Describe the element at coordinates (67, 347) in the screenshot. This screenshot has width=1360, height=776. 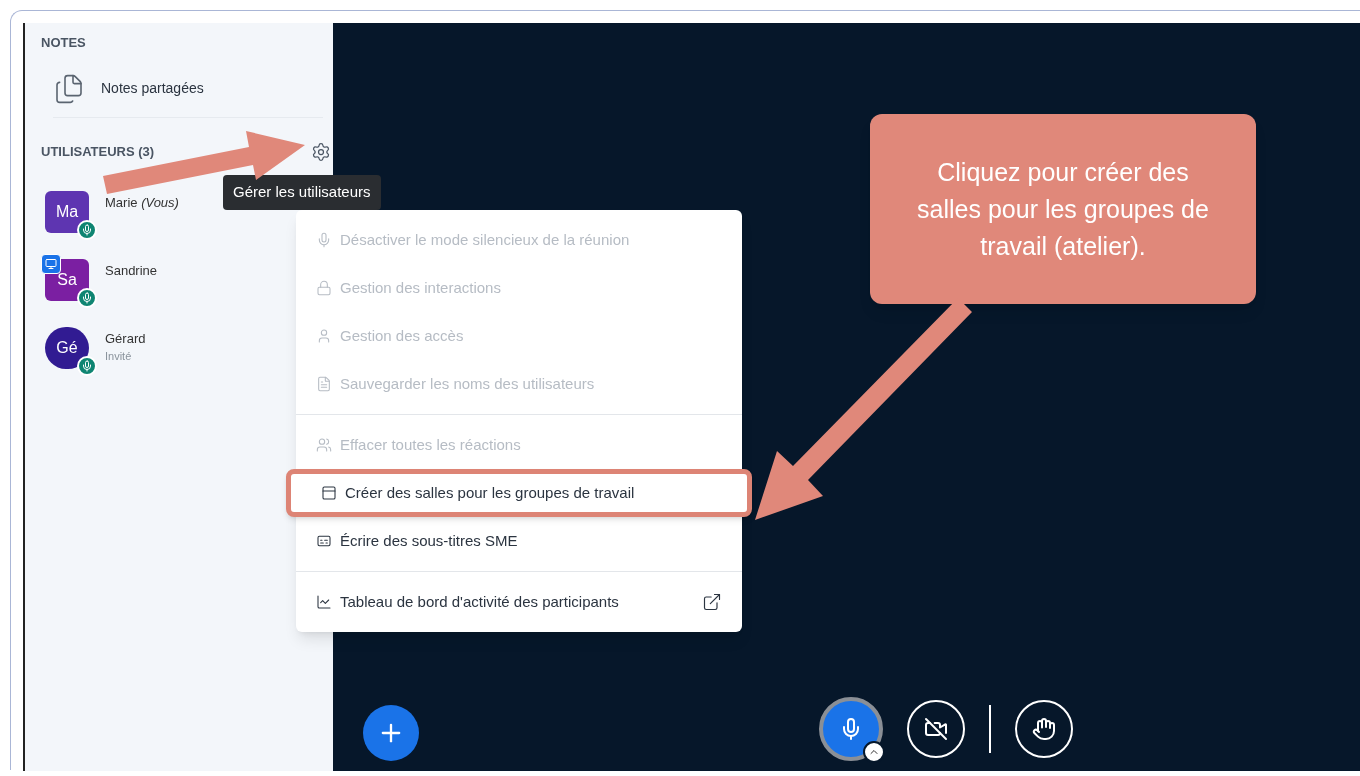
I see `user-avatar: Gé` at that location.